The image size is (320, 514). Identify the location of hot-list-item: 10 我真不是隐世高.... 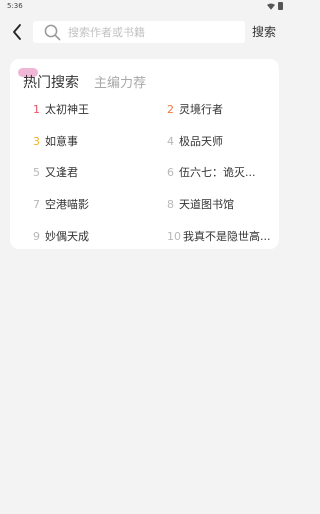
(221, 236).